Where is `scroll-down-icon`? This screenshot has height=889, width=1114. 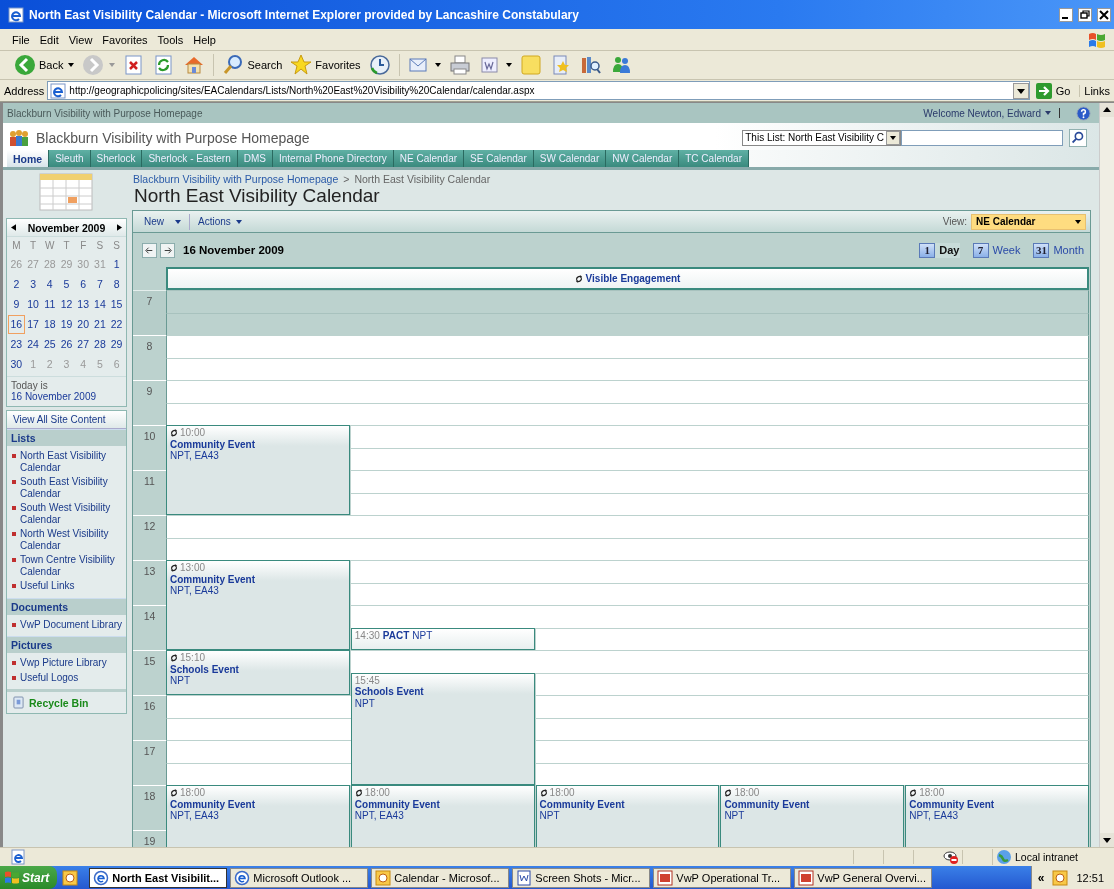
scroll-down-icon is located at coordinates (1107, 840).